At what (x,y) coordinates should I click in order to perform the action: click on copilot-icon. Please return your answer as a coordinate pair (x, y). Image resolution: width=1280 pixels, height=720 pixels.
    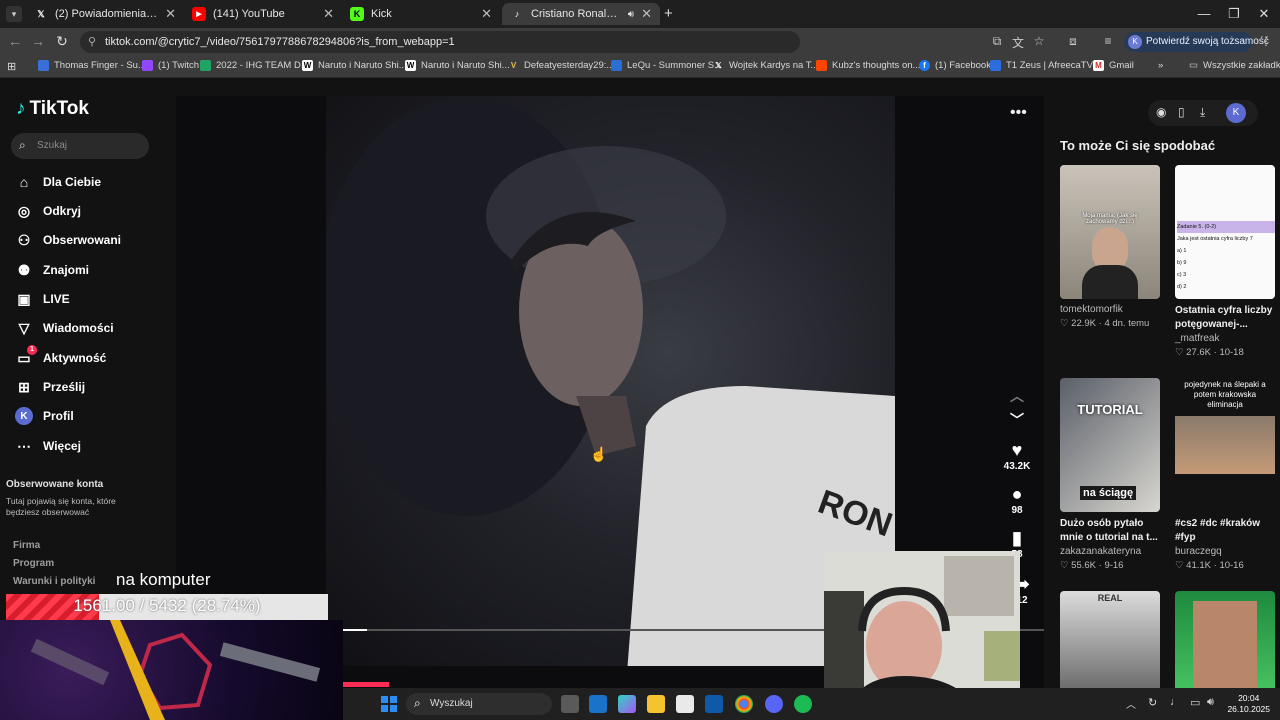
    Looking at the image, I should click on (627, 704).